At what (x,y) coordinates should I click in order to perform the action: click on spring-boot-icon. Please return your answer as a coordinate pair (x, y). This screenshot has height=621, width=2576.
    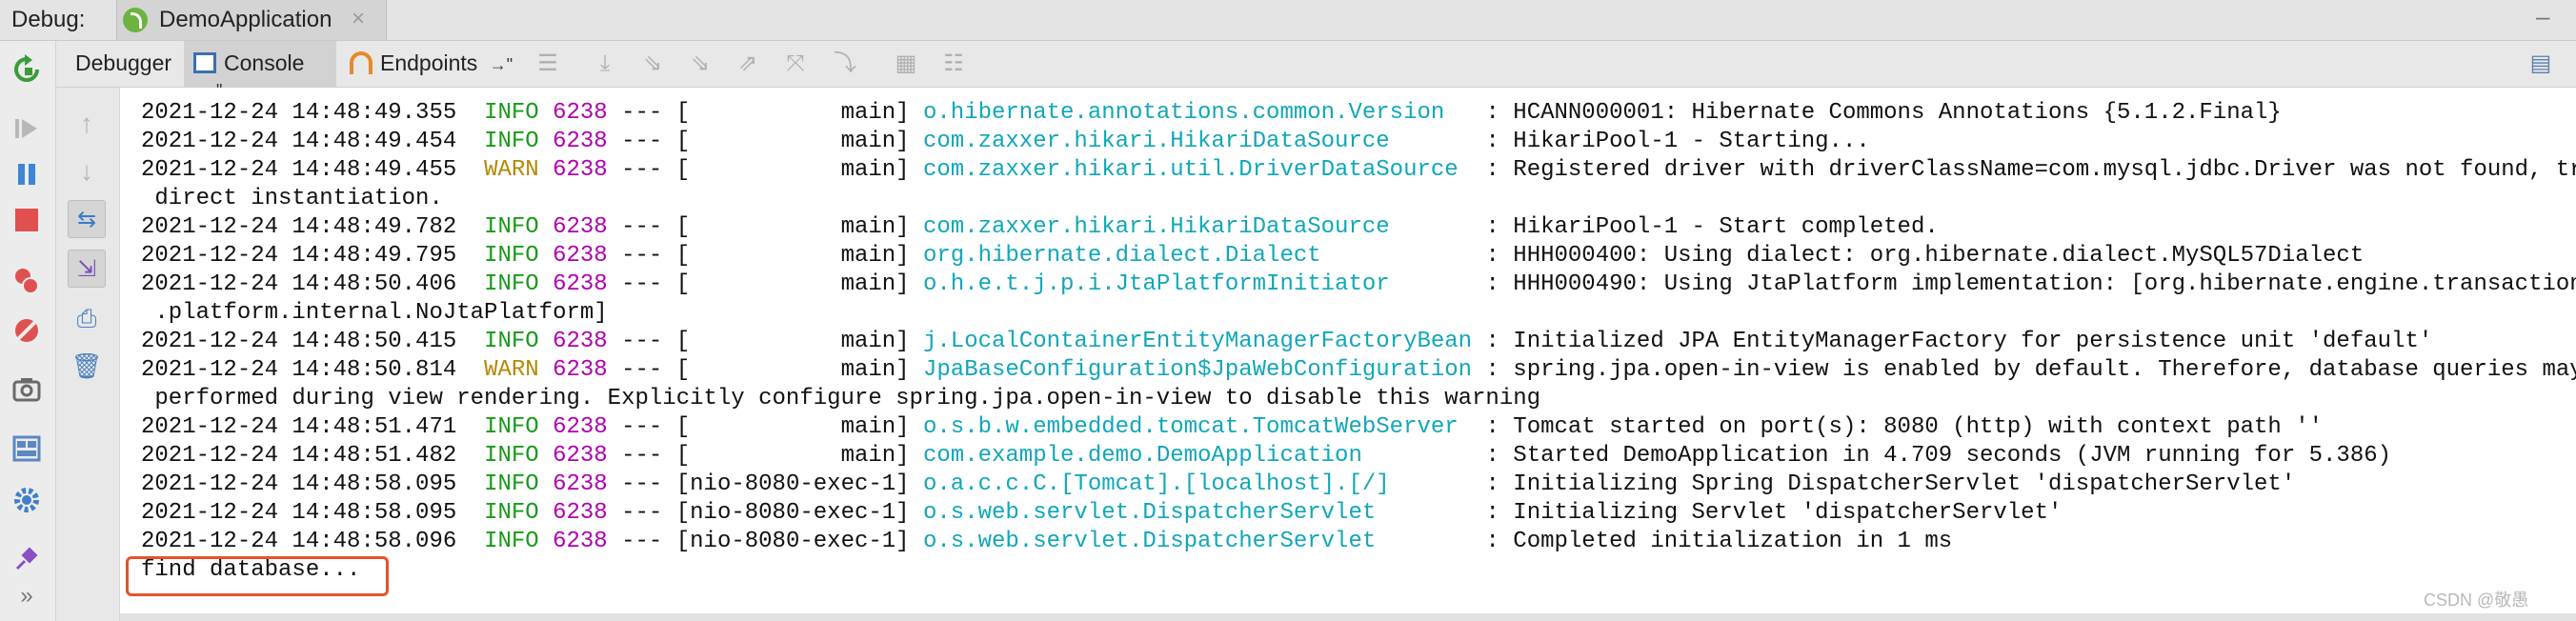
    Looking at the image, I should click on (135, 20).